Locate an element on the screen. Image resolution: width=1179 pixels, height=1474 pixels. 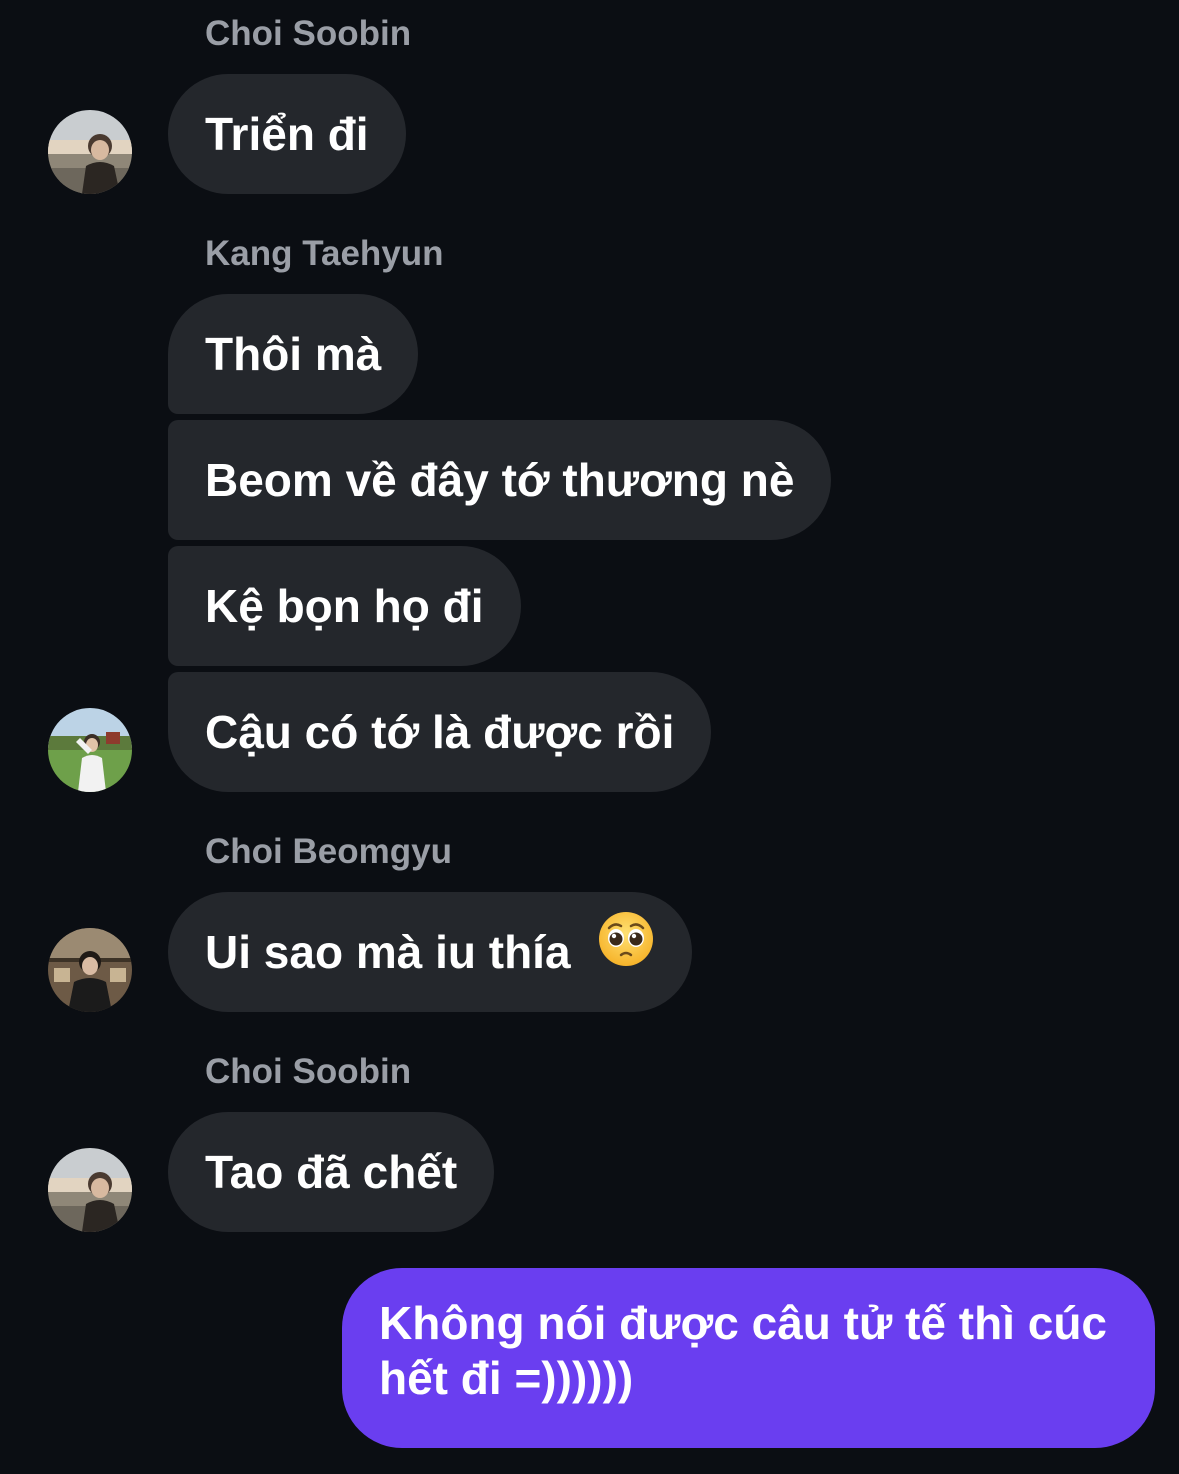
message-text: Tao đã chết is located at coordinates (331, 1172).